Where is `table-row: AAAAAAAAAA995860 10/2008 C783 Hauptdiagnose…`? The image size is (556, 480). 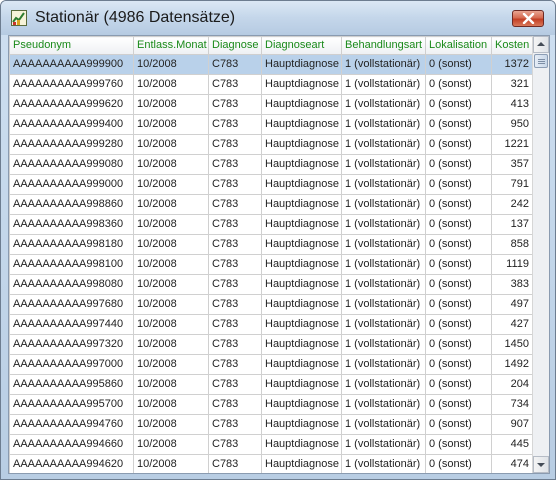
table-row: AAAAAAAAAA995860 10/2008 C783 Hauptdiagnose… is located at coordinates (271, 384).